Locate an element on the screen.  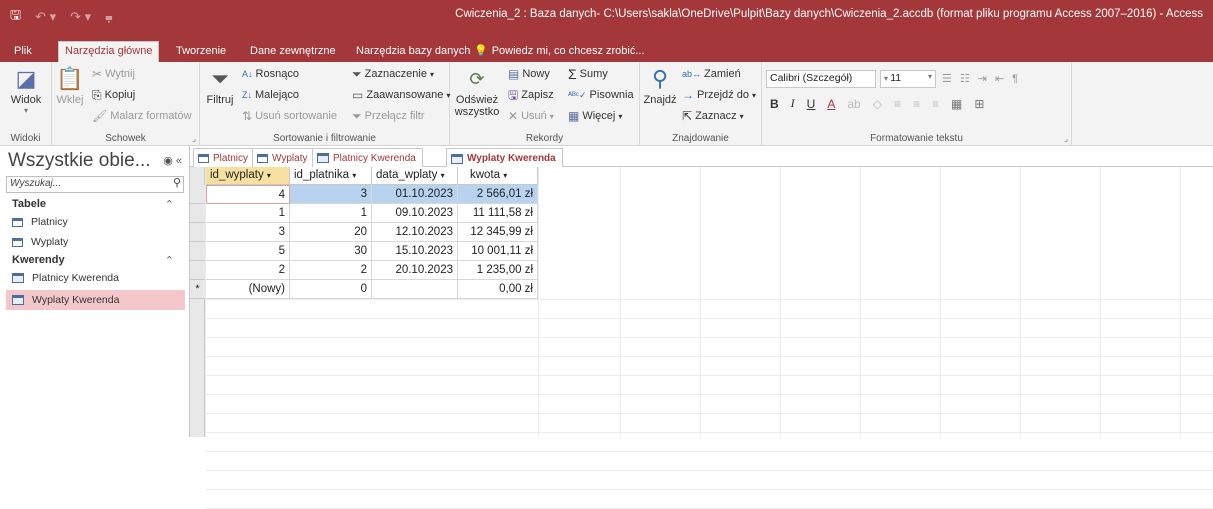
table-cell: 5 is located at coordinates (248, 251).